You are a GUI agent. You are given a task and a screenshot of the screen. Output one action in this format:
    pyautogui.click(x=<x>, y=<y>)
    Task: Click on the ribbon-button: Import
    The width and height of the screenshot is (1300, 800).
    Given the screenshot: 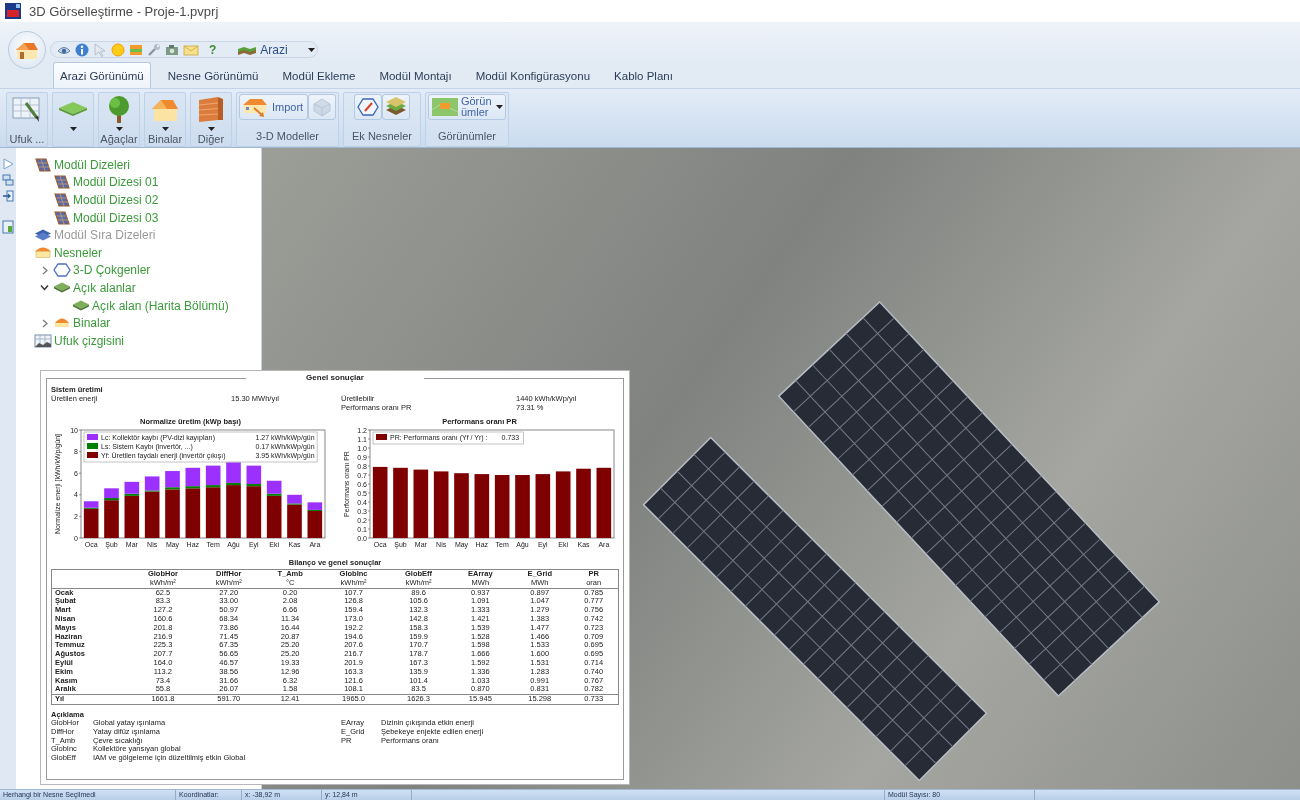 What is the action you would take?
    pyautogui.click(x=273, y=107)
    